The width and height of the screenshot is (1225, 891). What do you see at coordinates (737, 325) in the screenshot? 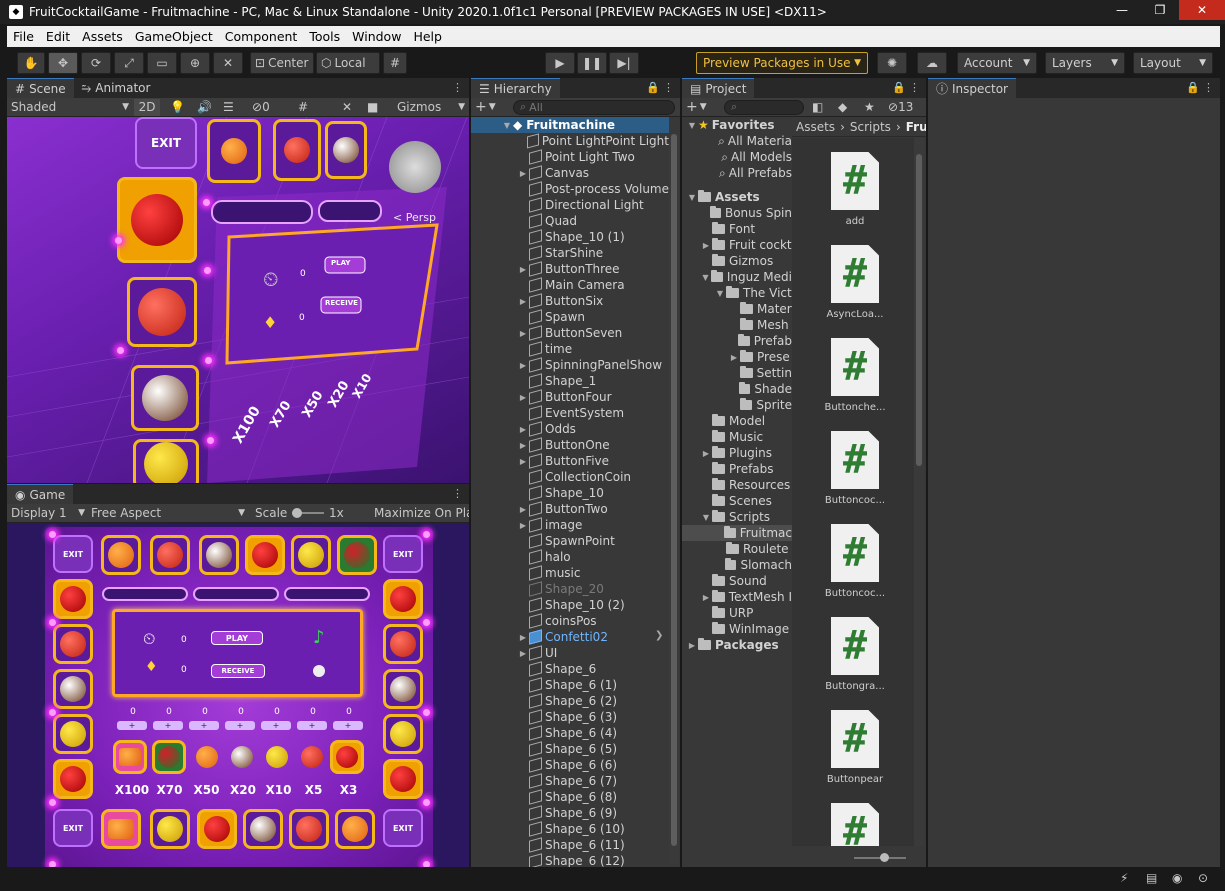
I see `project-tree-item: Mesh` at bounding box center [737, 325].